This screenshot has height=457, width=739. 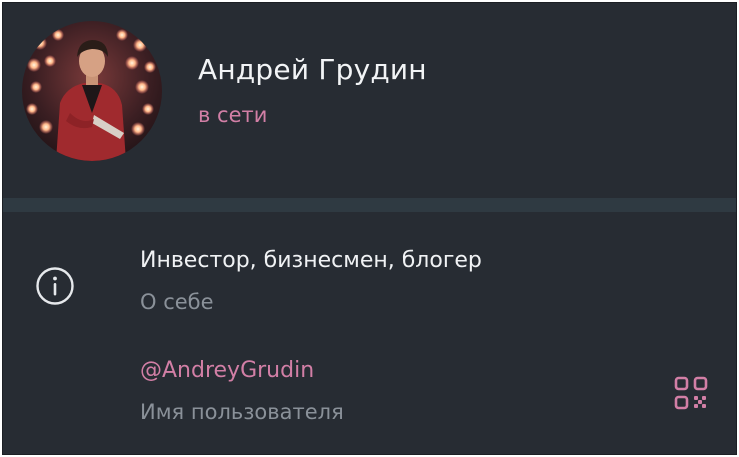 What do you see at coordinates (233, 115) in the screenshot?
I see `online-status: в сети` at bounding box center [233, 115].